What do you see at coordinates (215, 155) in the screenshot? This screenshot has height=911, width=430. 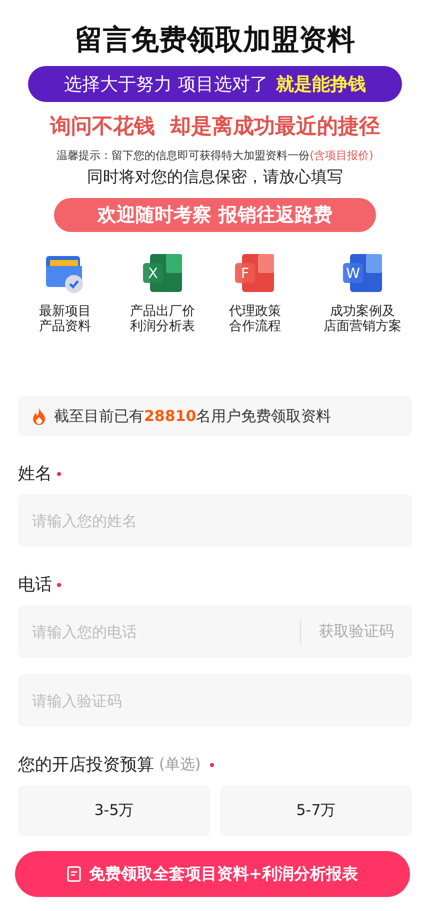 I see `tip-text: 温馨提示：留下您的信息即可获得特大加盟资料一份(含项目报价)` at bounding box center [215, 155].